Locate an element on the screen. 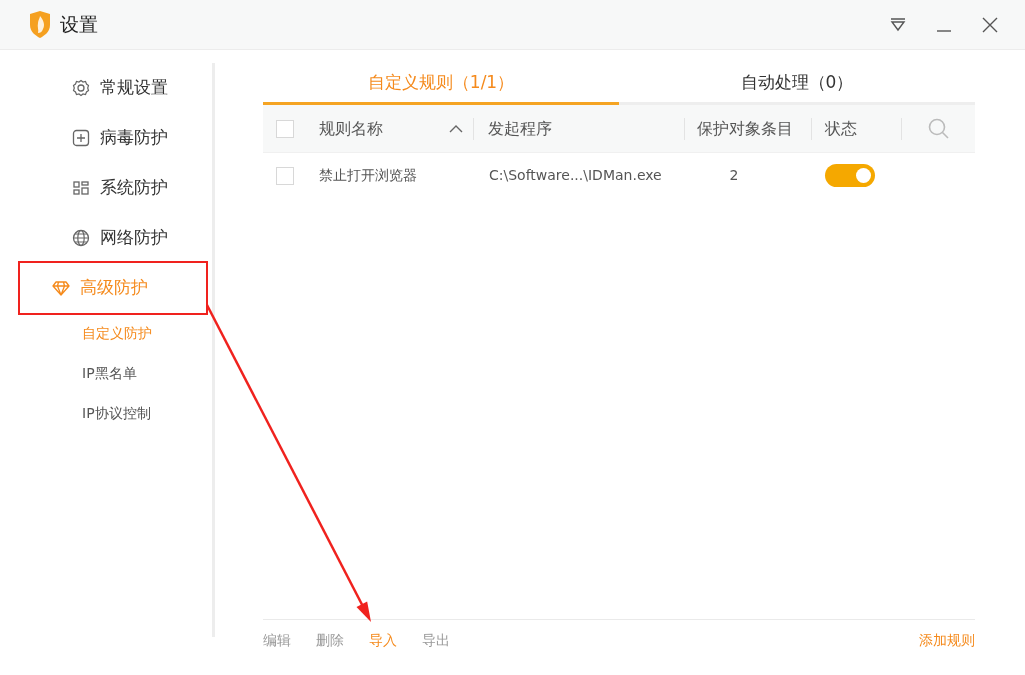 This screenshot has height=675, width=1025. window-title: 设置 is located at coordinates (79, 25).